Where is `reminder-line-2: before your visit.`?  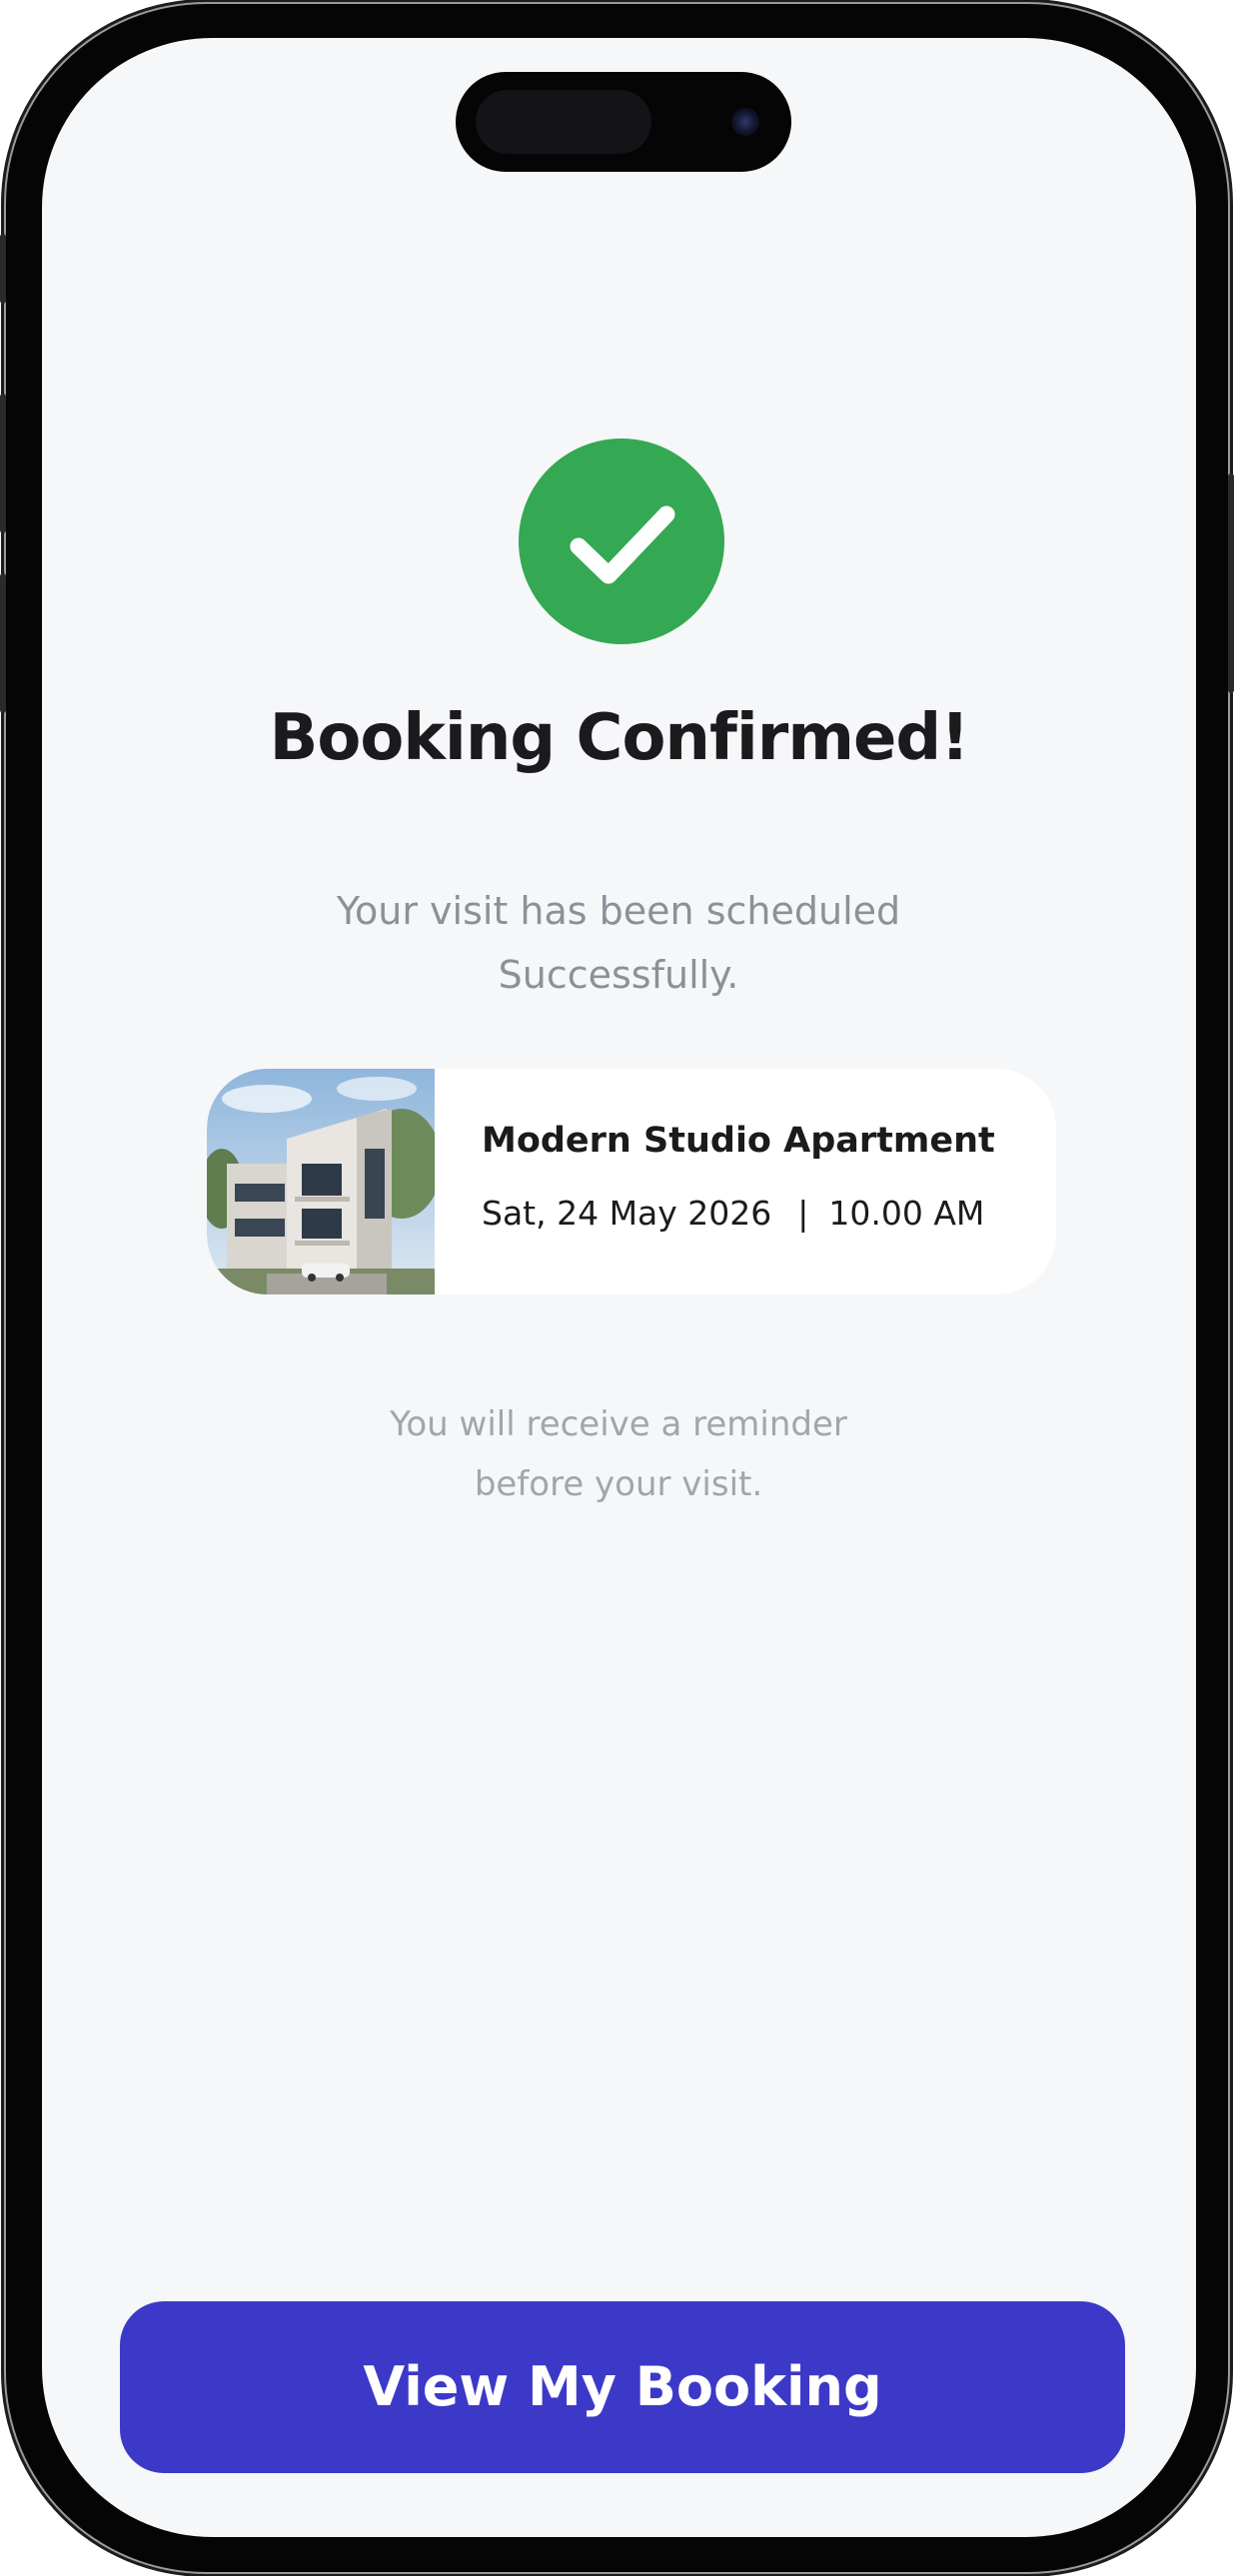
reminder-line-2: before your visit. is located at coordinates (618, 1484).